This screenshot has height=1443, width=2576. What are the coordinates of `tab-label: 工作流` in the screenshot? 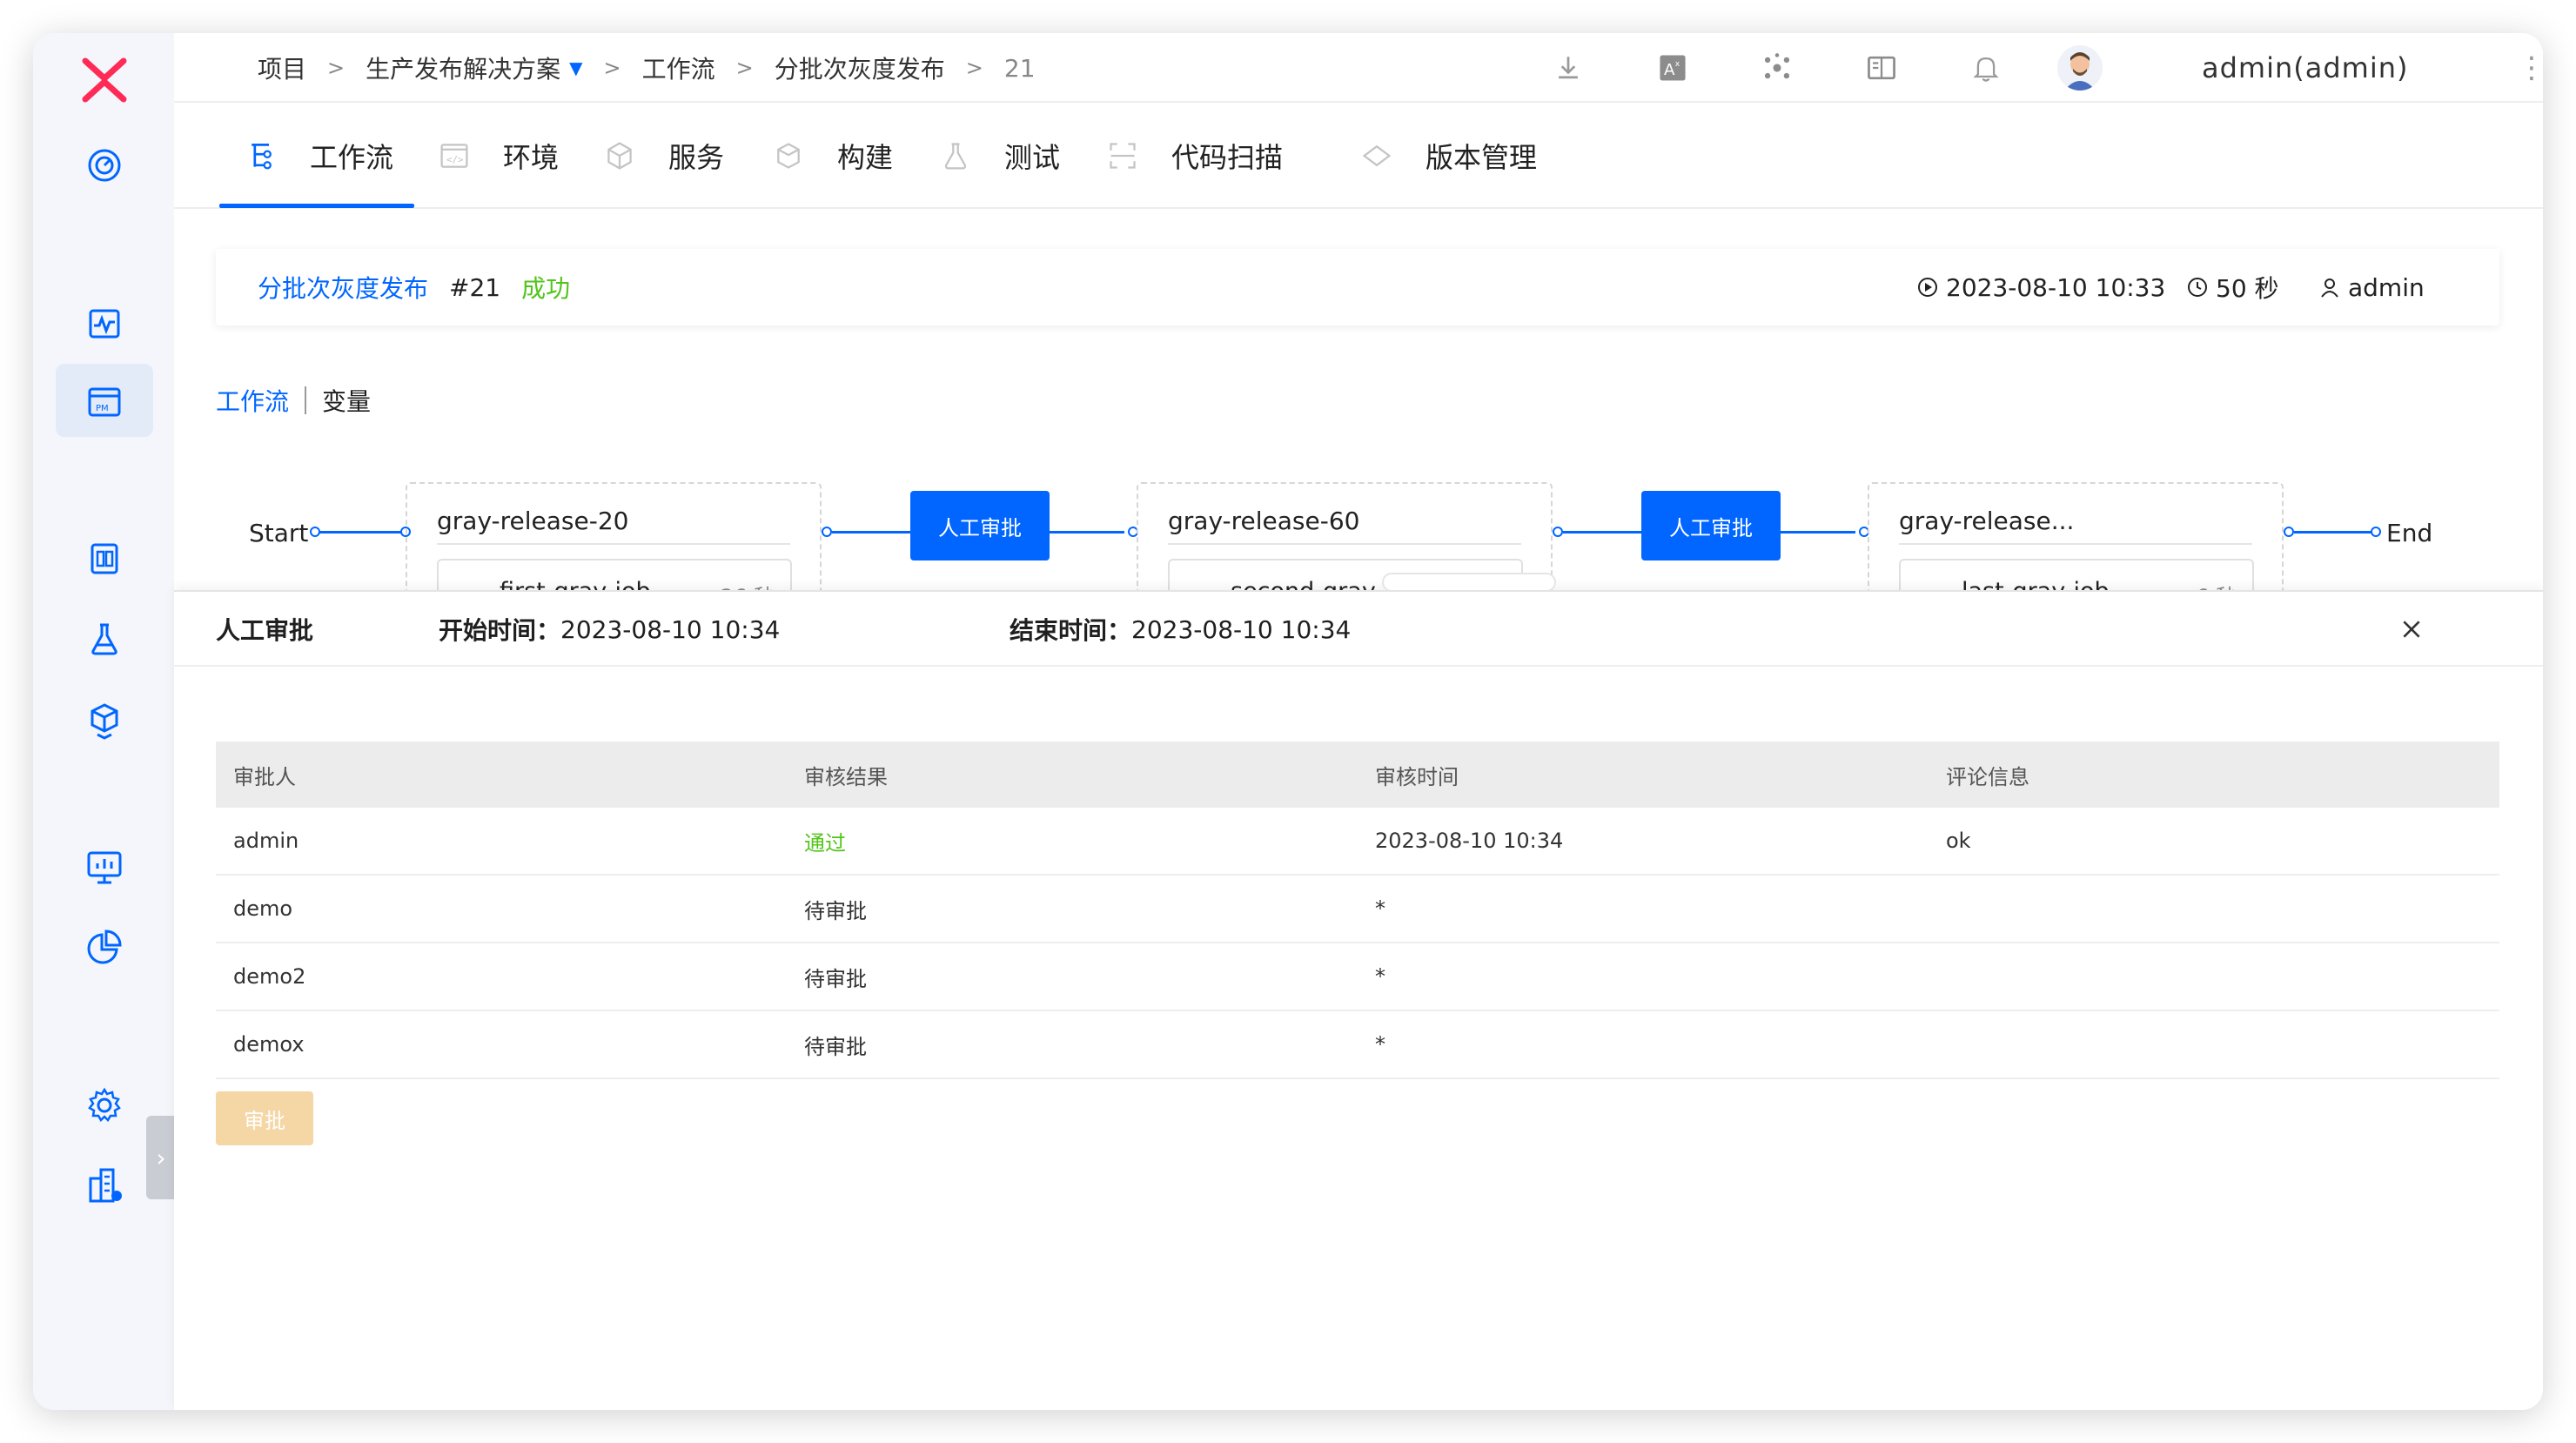 It's located at (352, 158).